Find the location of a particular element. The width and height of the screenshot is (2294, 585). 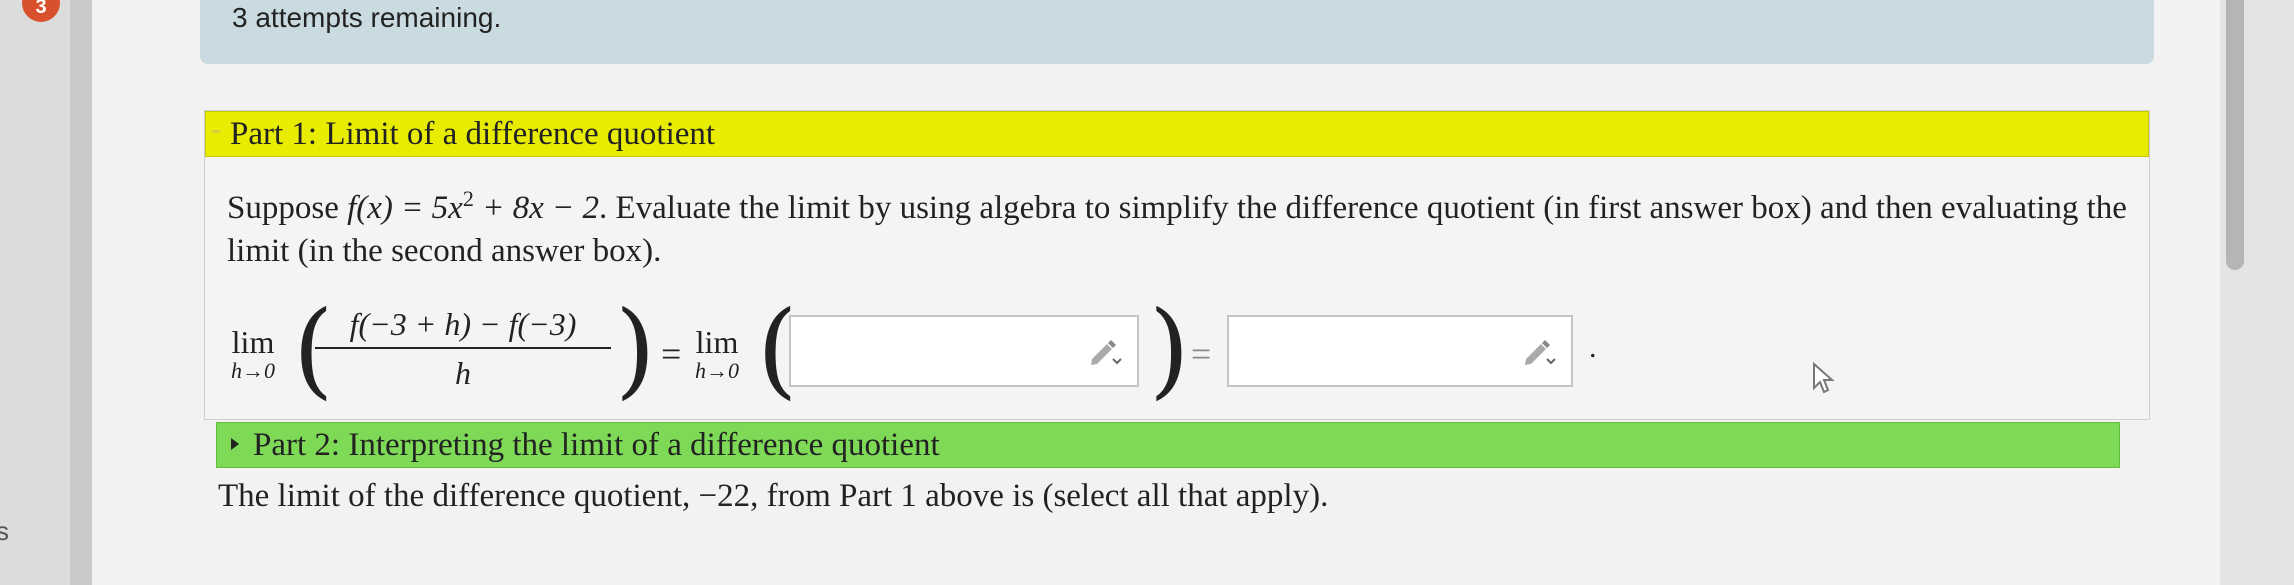

collapse-marker-icon is located at coordinates (216, 131).